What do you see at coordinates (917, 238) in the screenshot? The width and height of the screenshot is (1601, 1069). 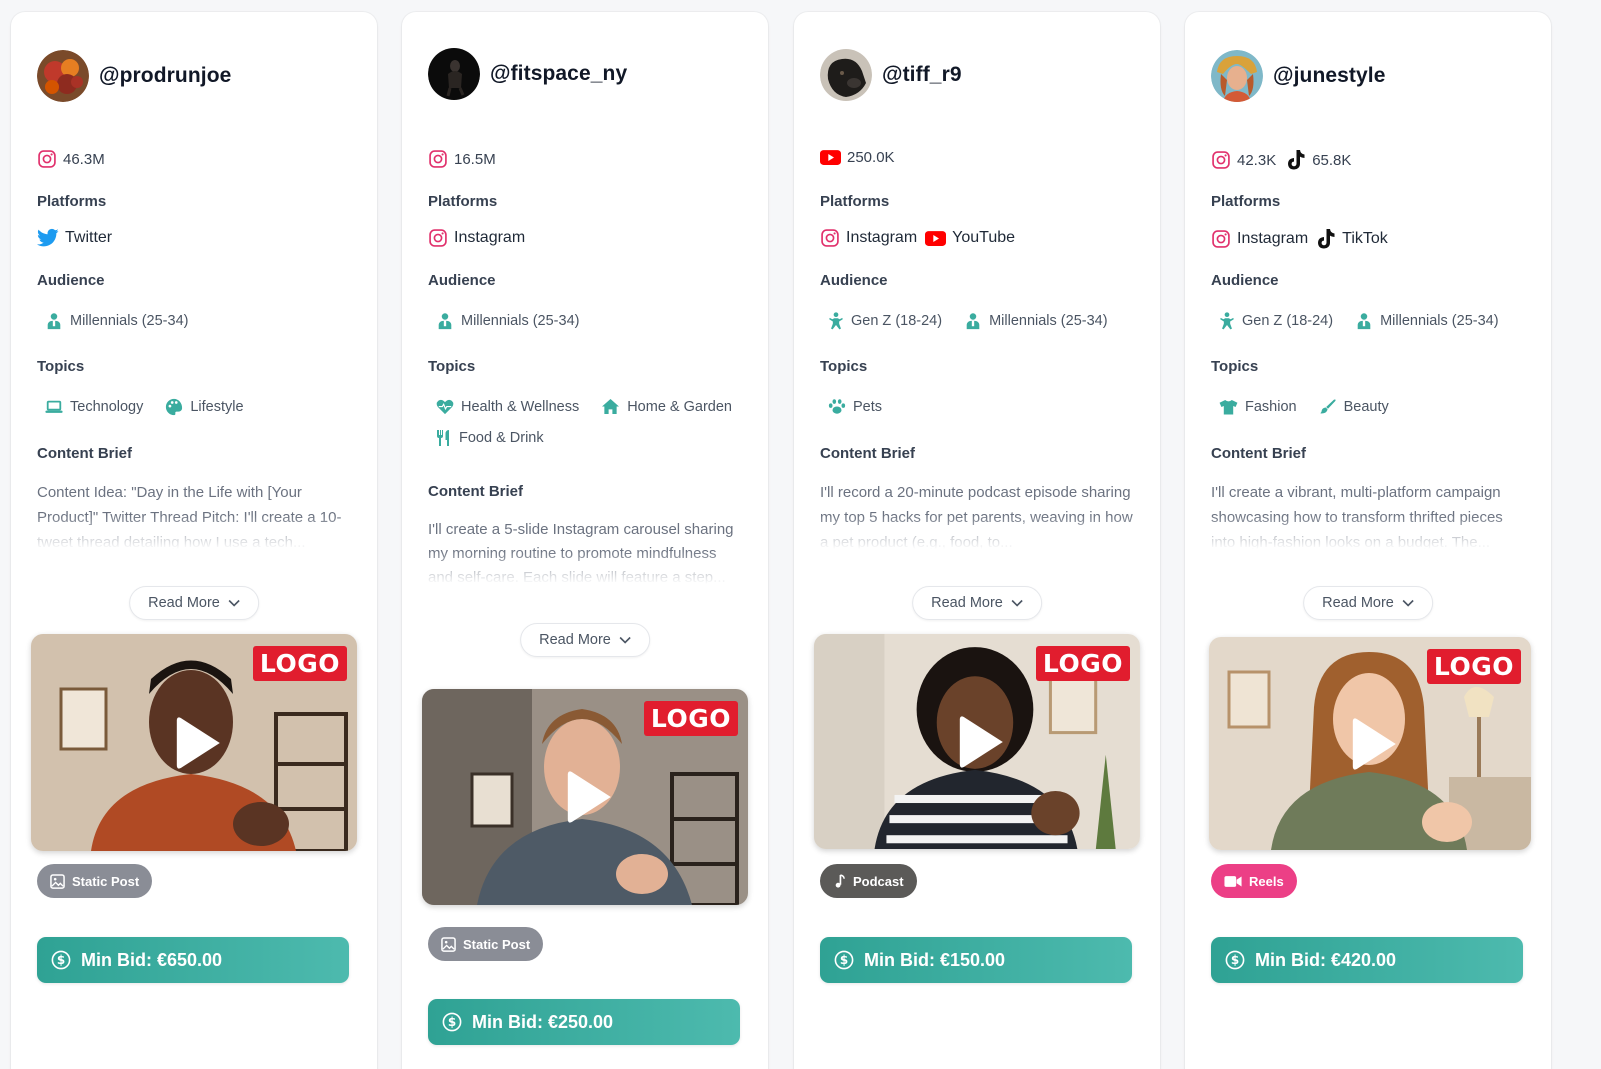 I see `platforms-list: Instagram YouTube` at bounding box center [917, 238].